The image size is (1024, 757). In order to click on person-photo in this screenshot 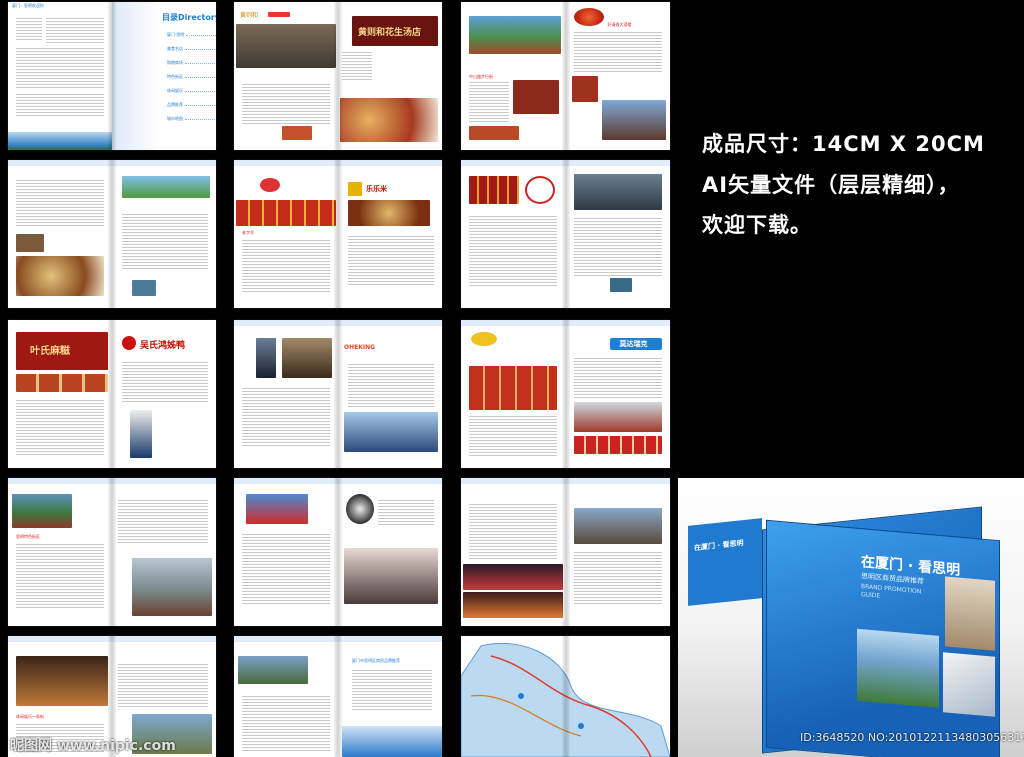, I will do `click(266, 358)`.